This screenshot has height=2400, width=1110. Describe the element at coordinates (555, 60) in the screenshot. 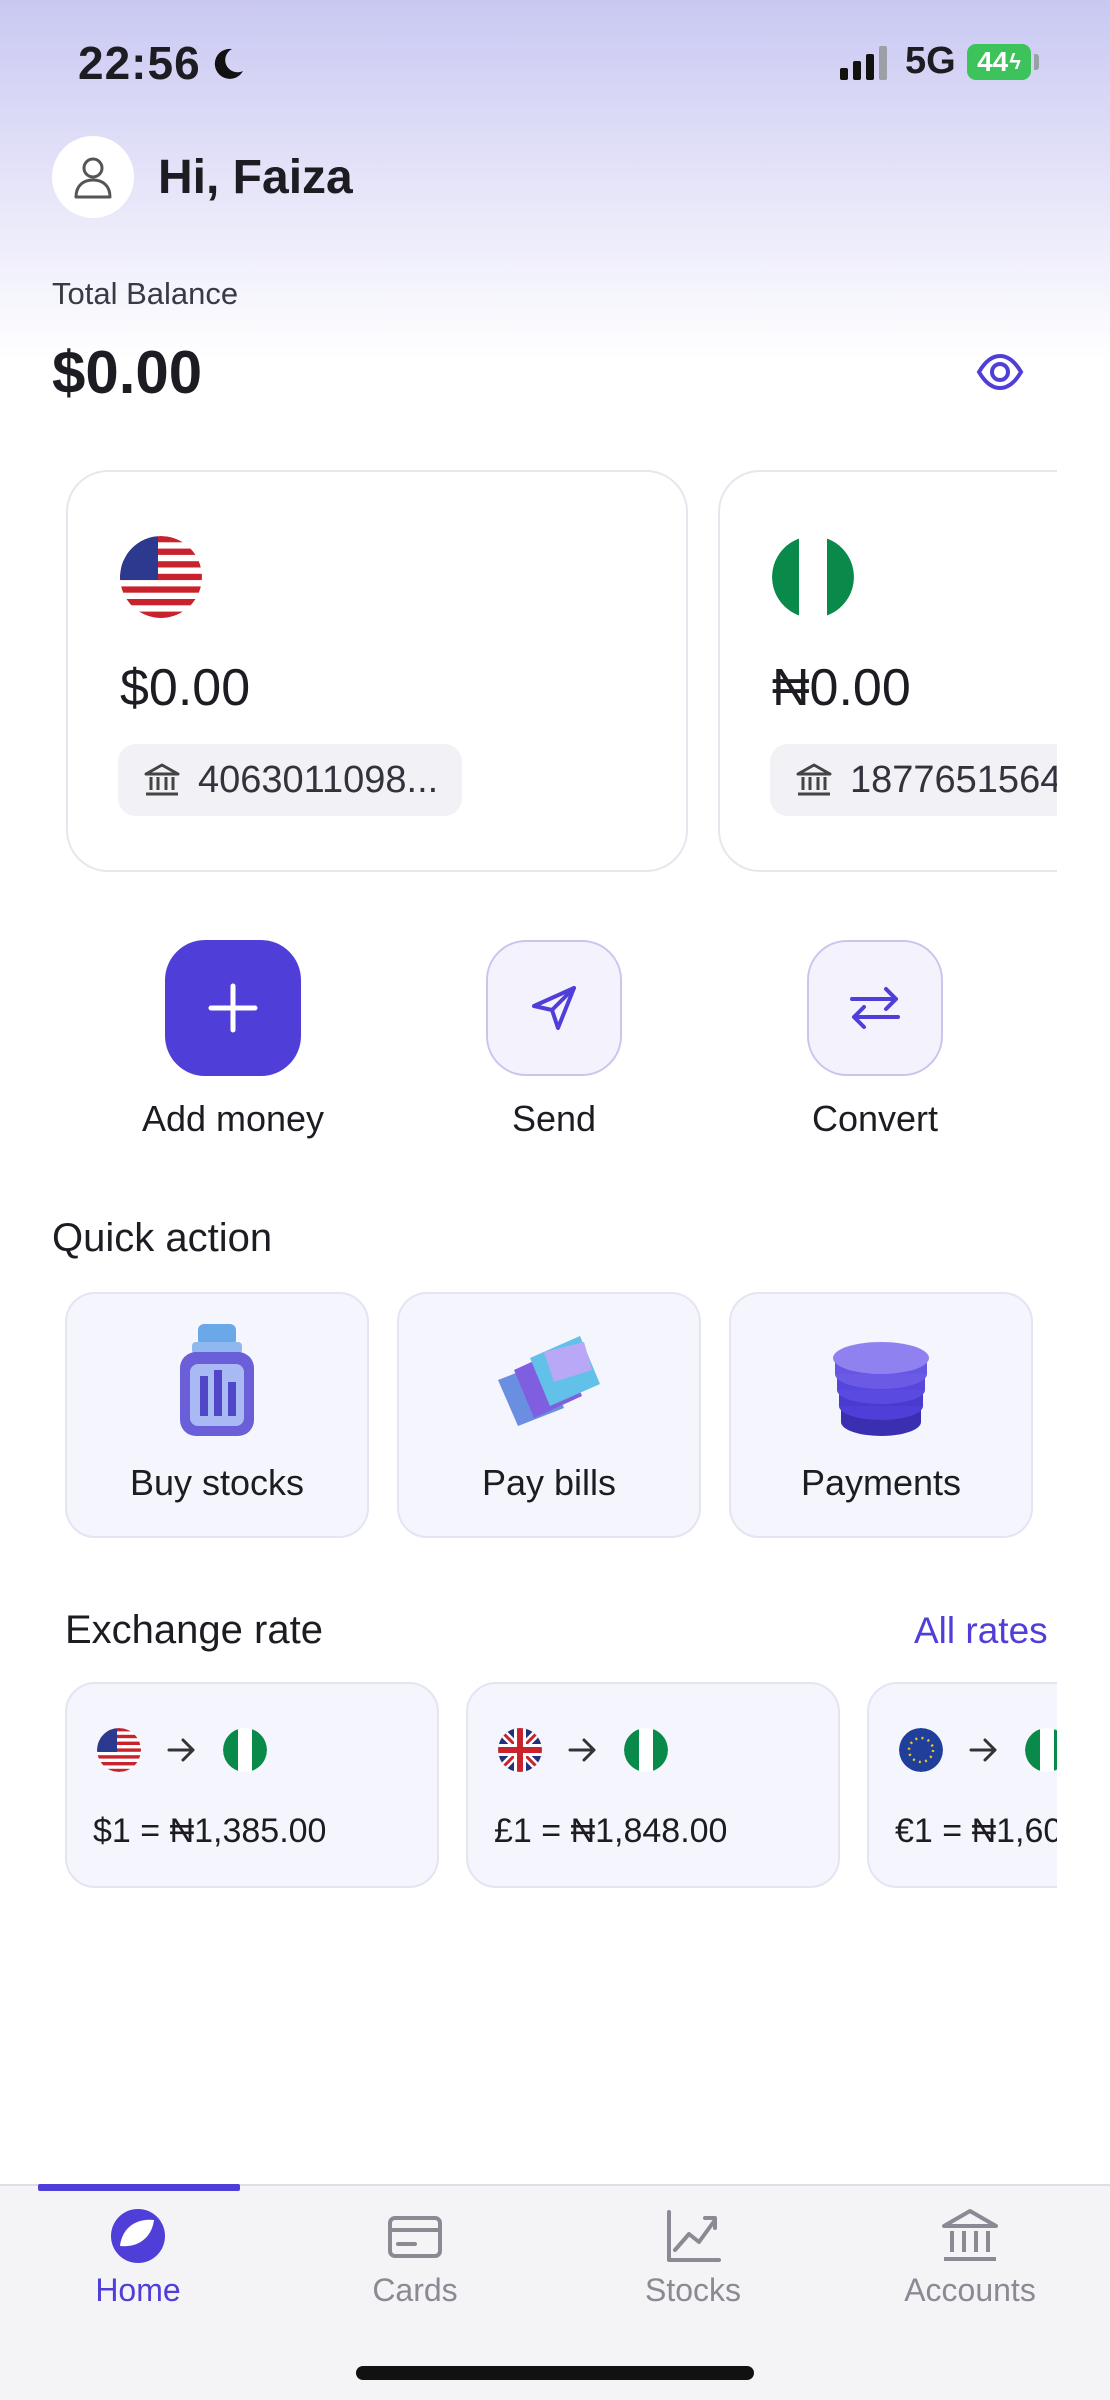

I see `status-bar: 22:56 5G 44 ϟ` at that location.